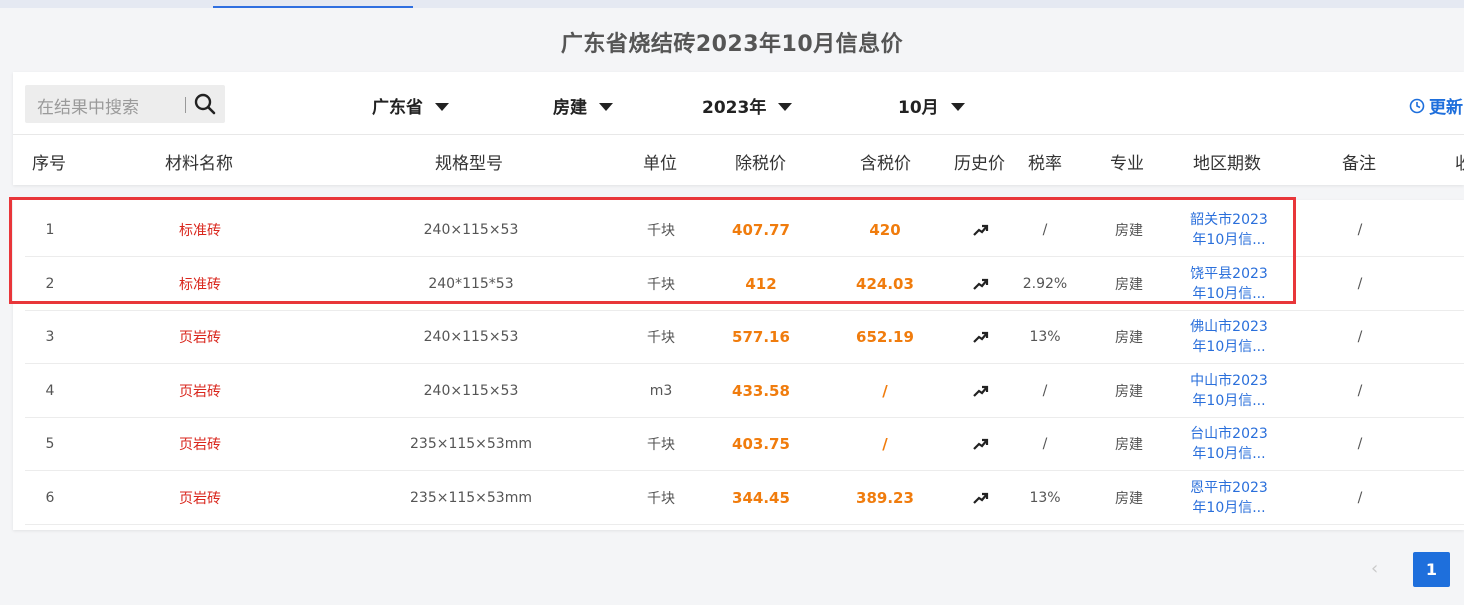  I want to click on col-header-price-ex: 除税价, so click(760, 164).